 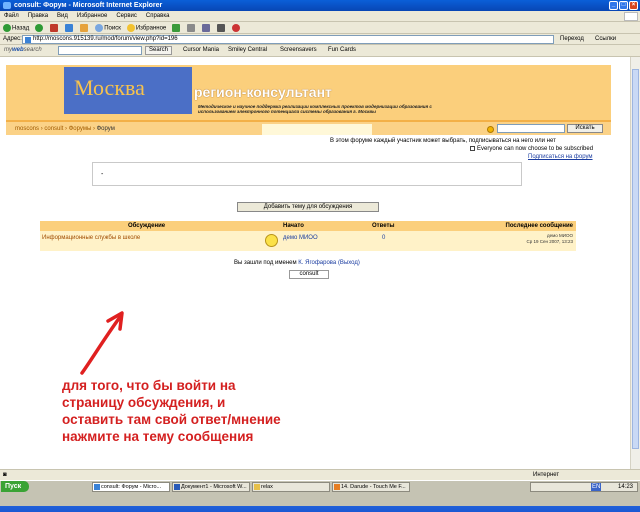 What do you see at coordinates (92, 16) in the screenshot?
I see `menu-favorites: Избранное` at bounding box center [92, 16].